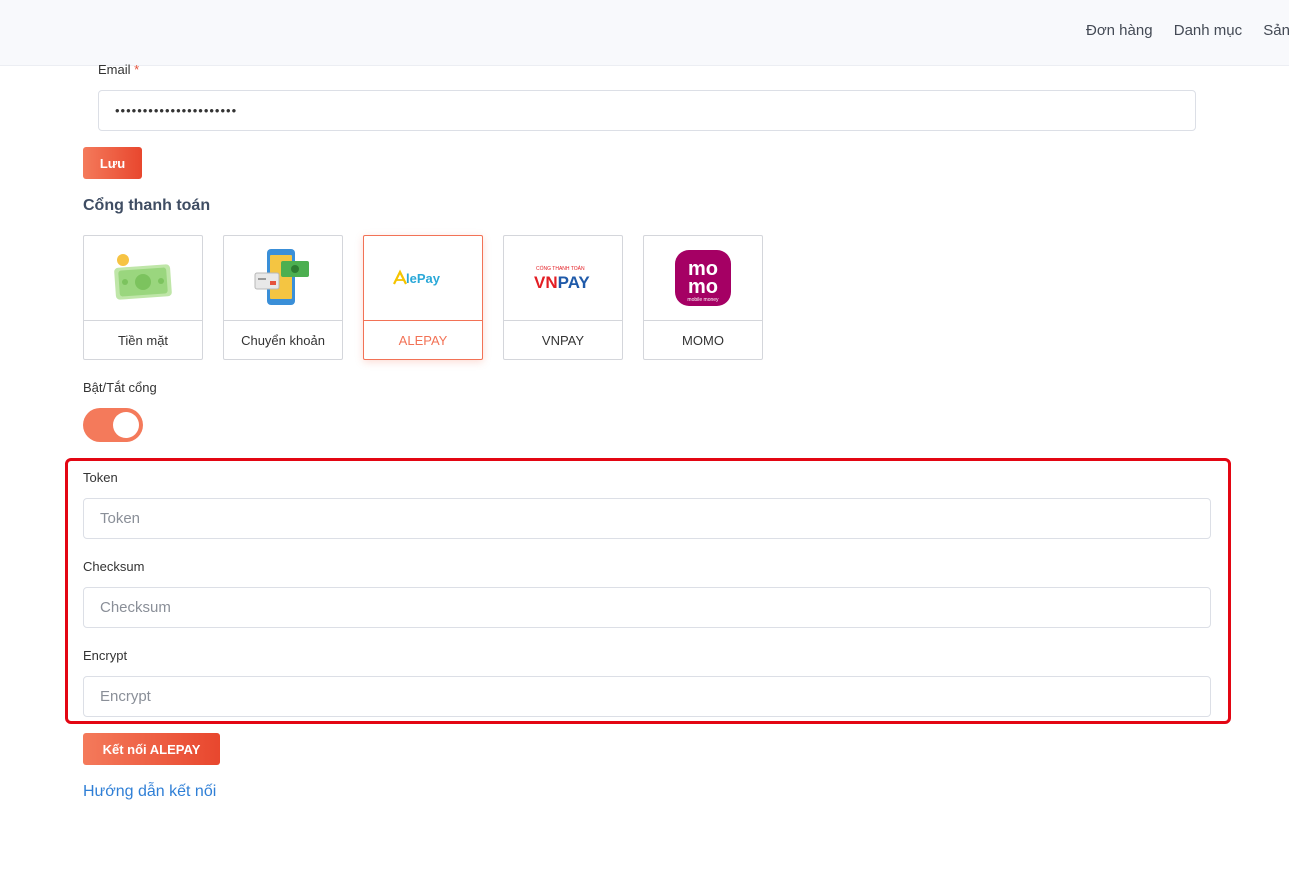 The image size is (1289, 869). Describe the element at coordinates (126, 425) in the screenshot. I see `toggle-knob` at that location.